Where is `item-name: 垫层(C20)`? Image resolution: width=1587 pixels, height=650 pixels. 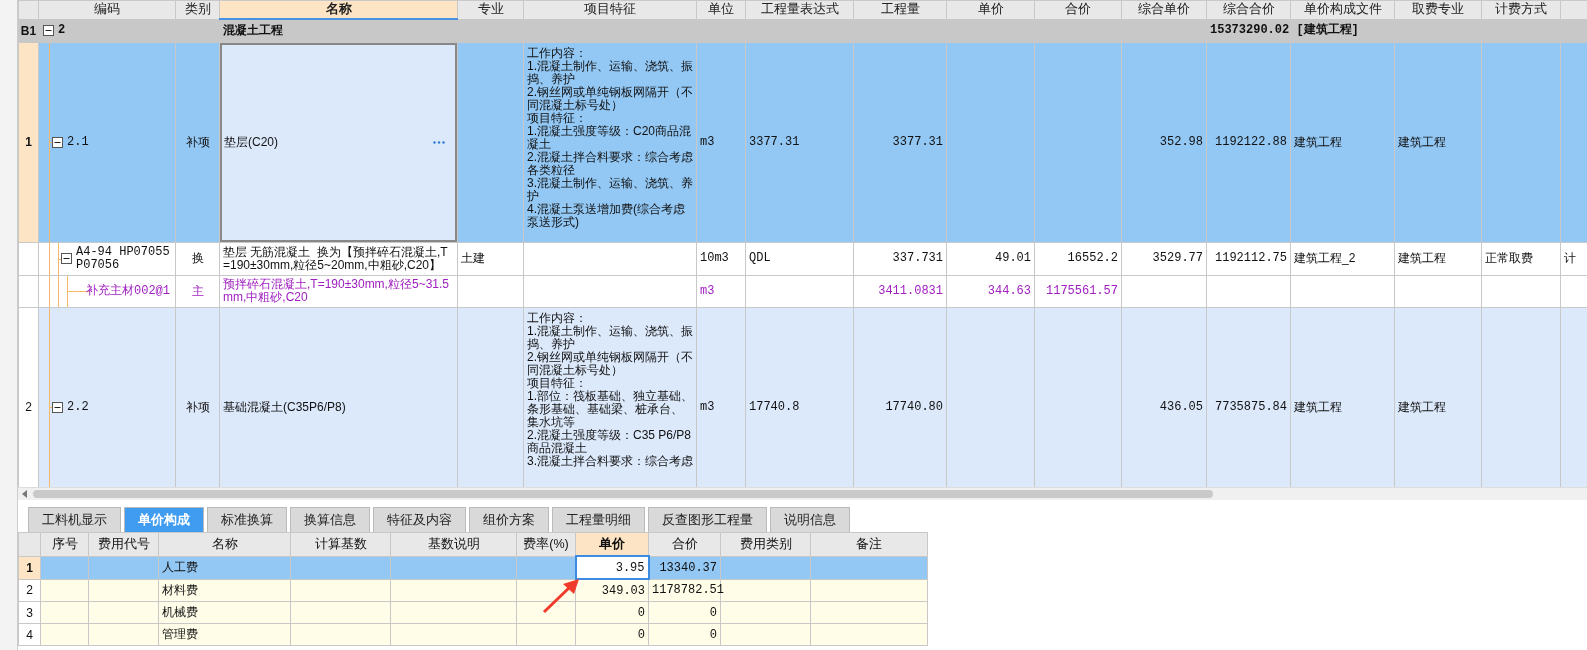
item-name: 垫层(C20) is located at coordinates (251, 142).